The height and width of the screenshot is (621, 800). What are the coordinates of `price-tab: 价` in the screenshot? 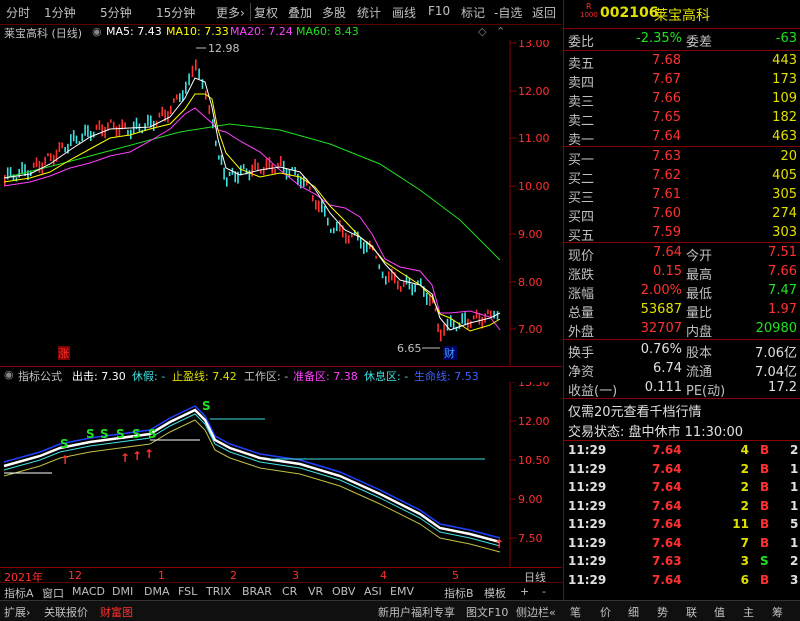 It's located at (605, 612).